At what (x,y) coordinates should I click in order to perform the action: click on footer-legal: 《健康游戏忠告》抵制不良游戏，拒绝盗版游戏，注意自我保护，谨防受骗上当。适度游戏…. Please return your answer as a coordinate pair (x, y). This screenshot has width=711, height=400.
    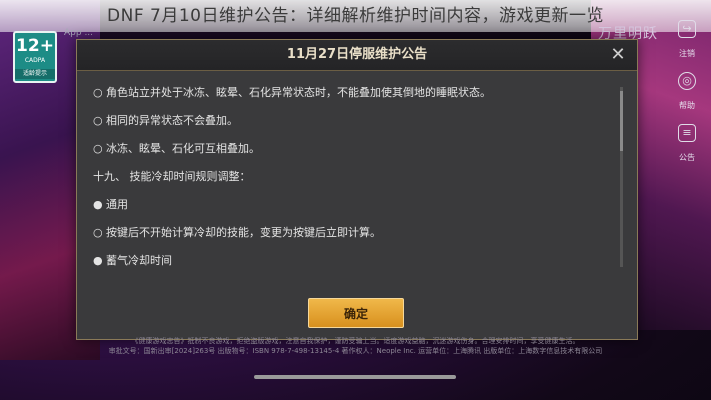
    Looking at the image, I should click on (355, 346).